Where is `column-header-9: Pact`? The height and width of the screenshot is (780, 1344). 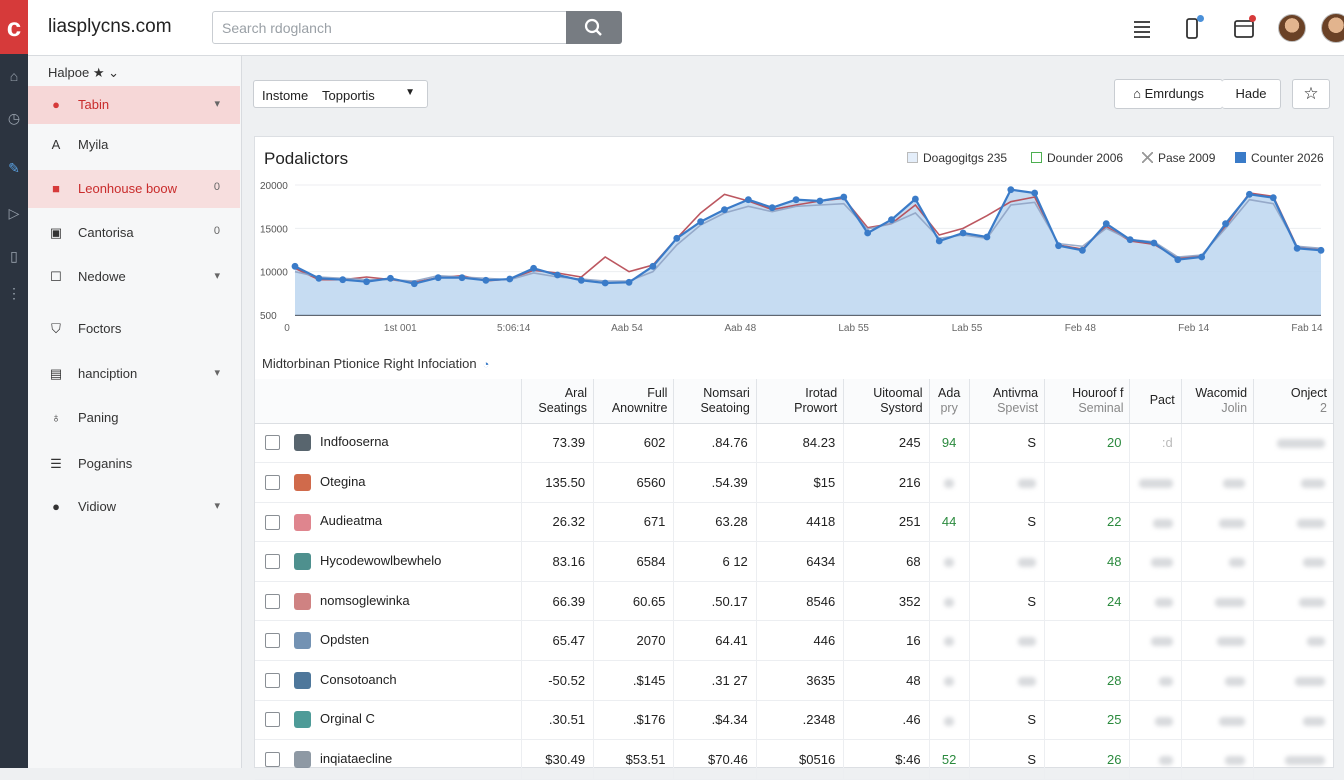
column-header-9: Pact is located at coordinates (1155, 401).